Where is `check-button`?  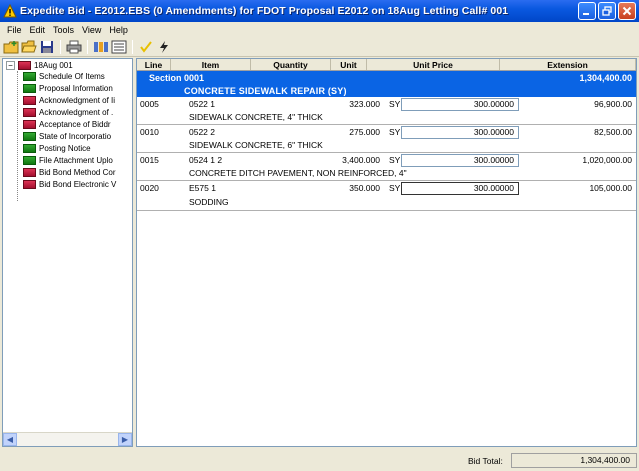 check-button is located at coordinates (146, 47).